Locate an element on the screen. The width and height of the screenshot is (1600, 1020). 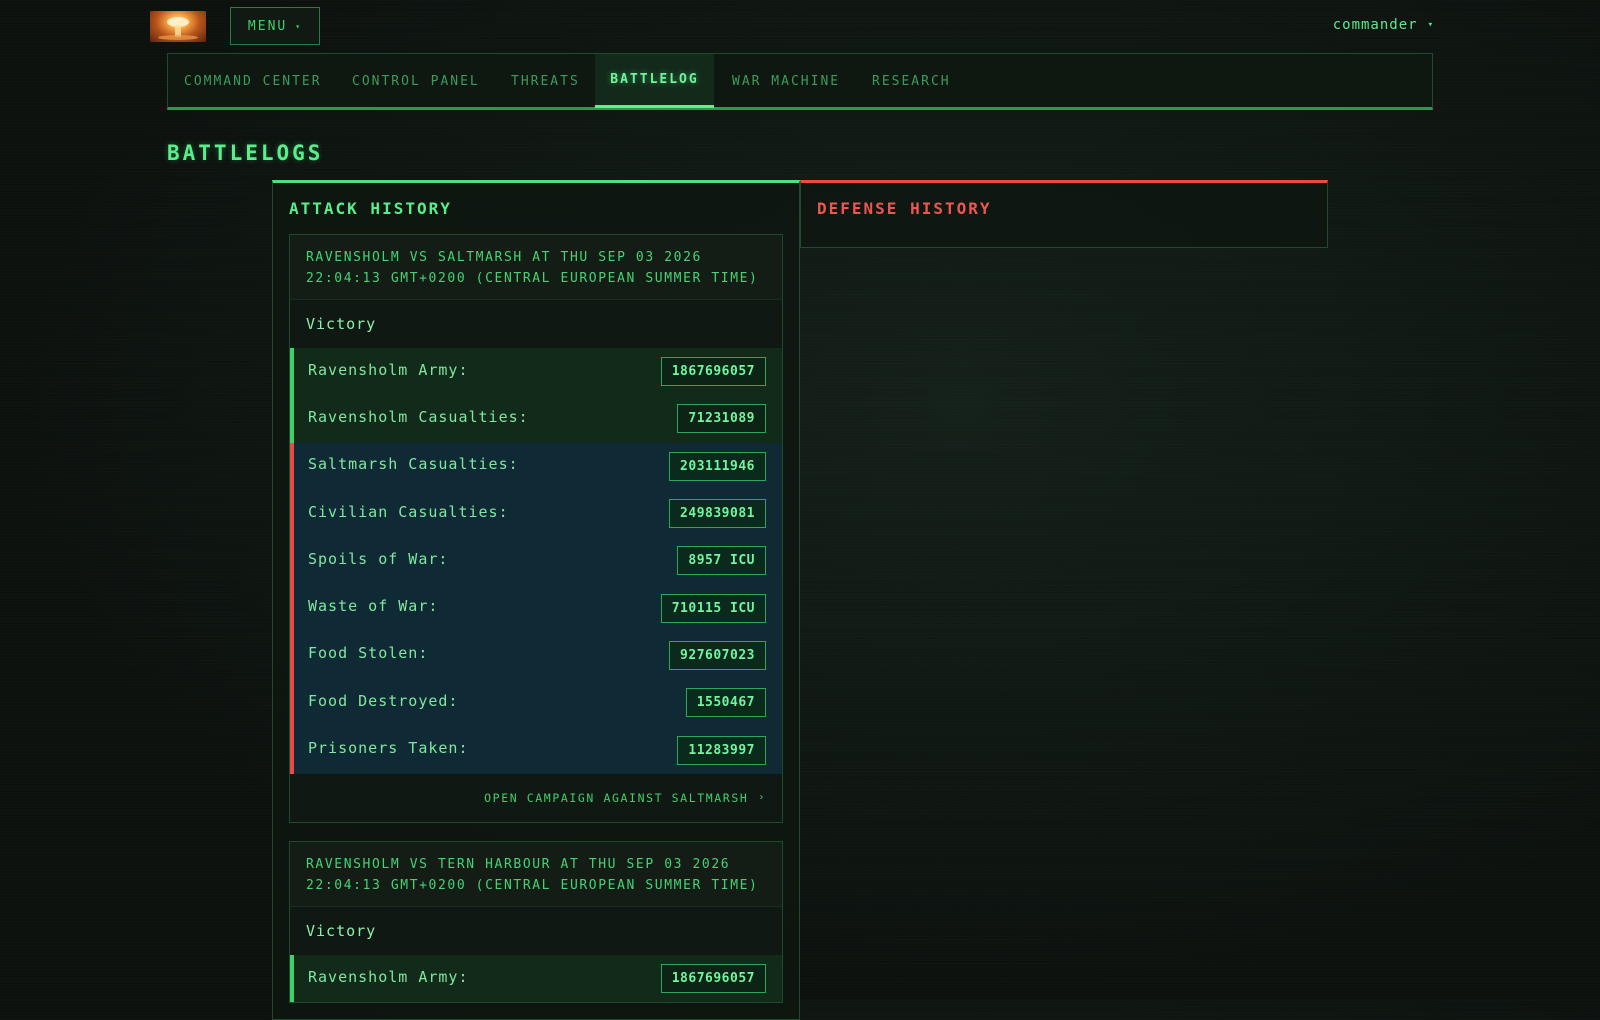
tab-battlelog: BATTLELOG is located at coordinates (654, 81).